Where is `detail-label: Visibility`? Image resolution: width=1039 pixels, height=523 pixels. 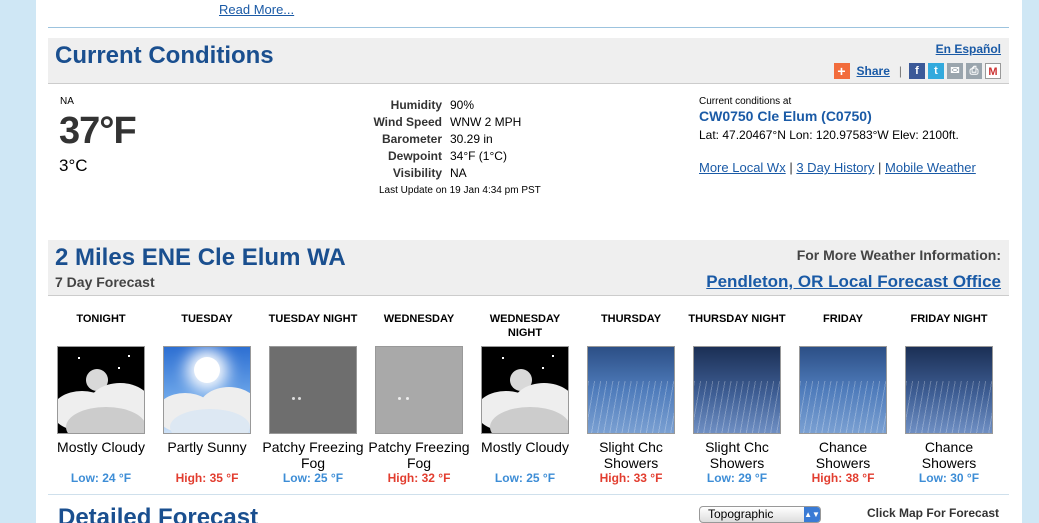
detail-label: Visibility is located at coordinates (417, 172).